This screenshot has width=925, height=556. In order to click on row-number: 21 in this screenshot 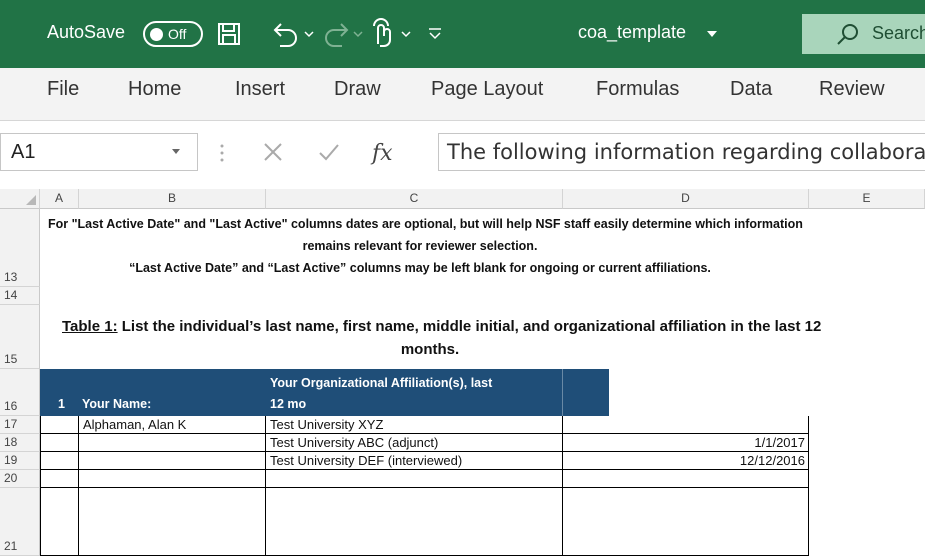, I will do `click(11, 546)`.